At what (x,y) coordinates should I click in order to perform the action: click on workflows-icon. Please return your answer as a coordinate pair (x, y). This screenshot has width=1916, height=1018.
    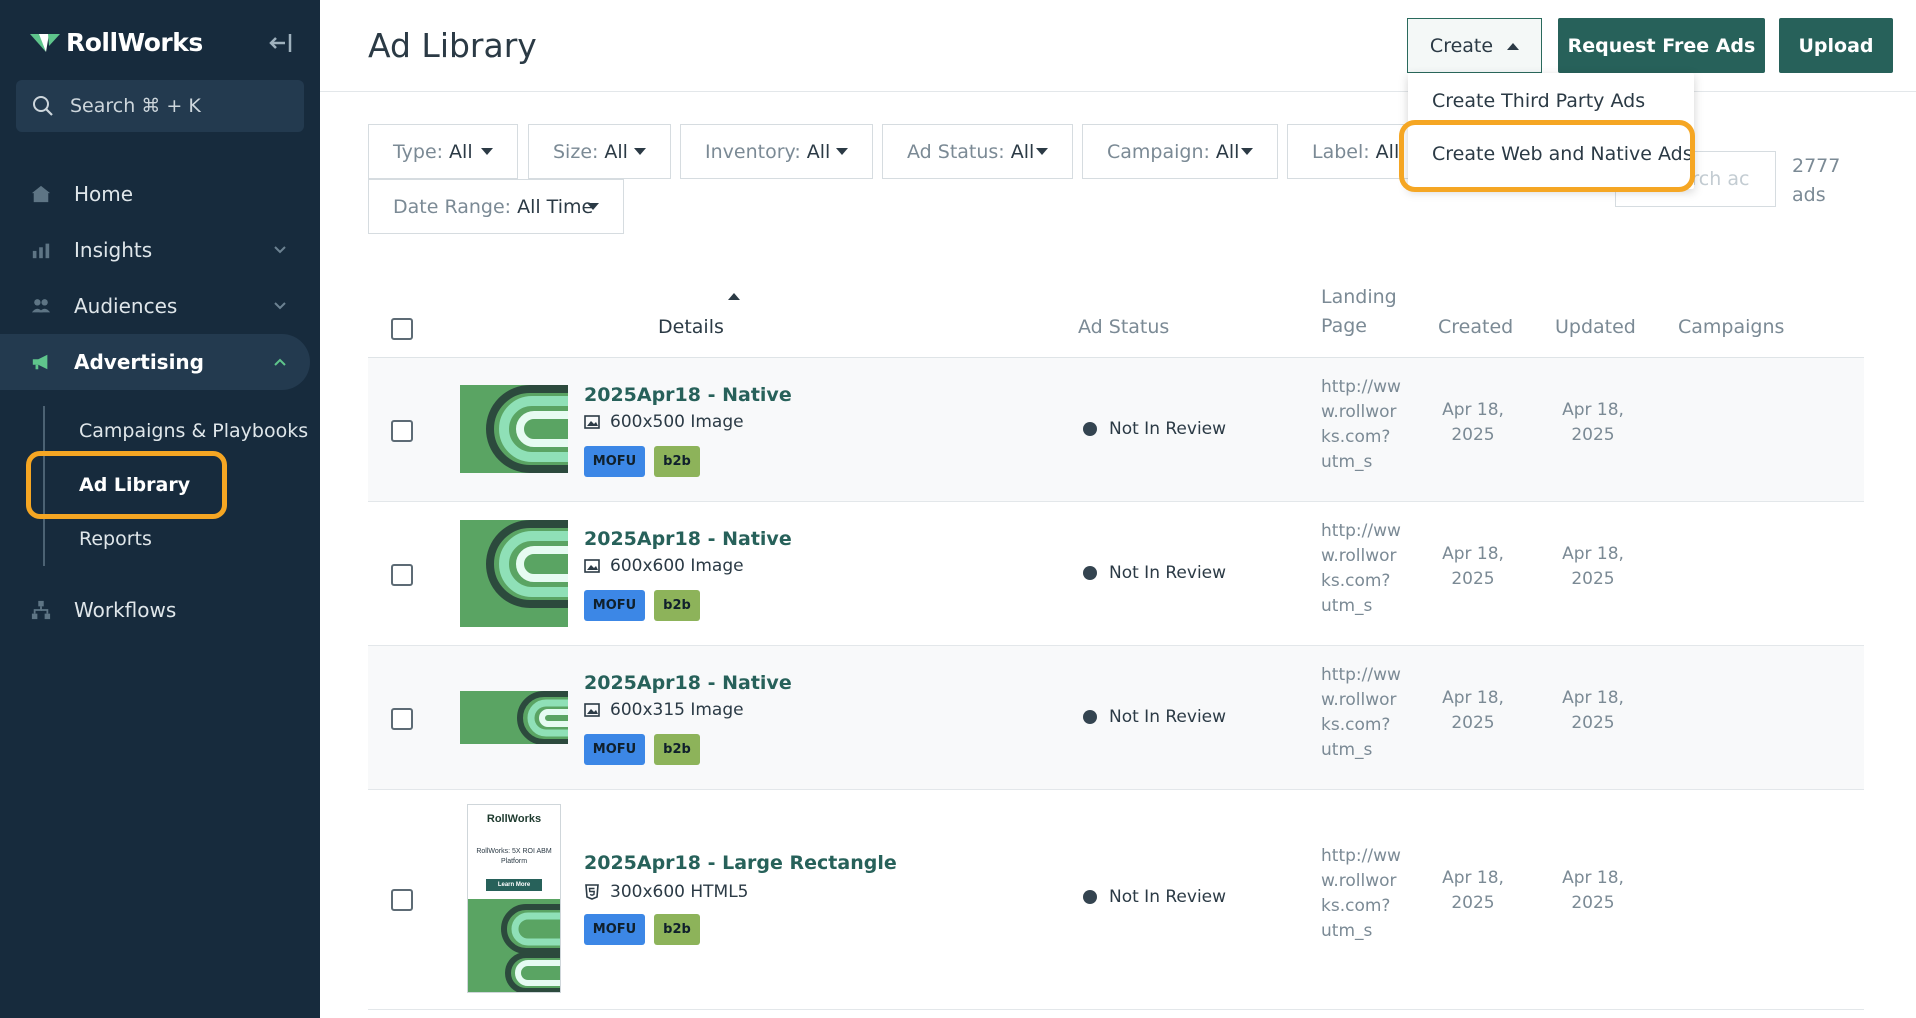
    Looking at the image, I should click on (41, 610).